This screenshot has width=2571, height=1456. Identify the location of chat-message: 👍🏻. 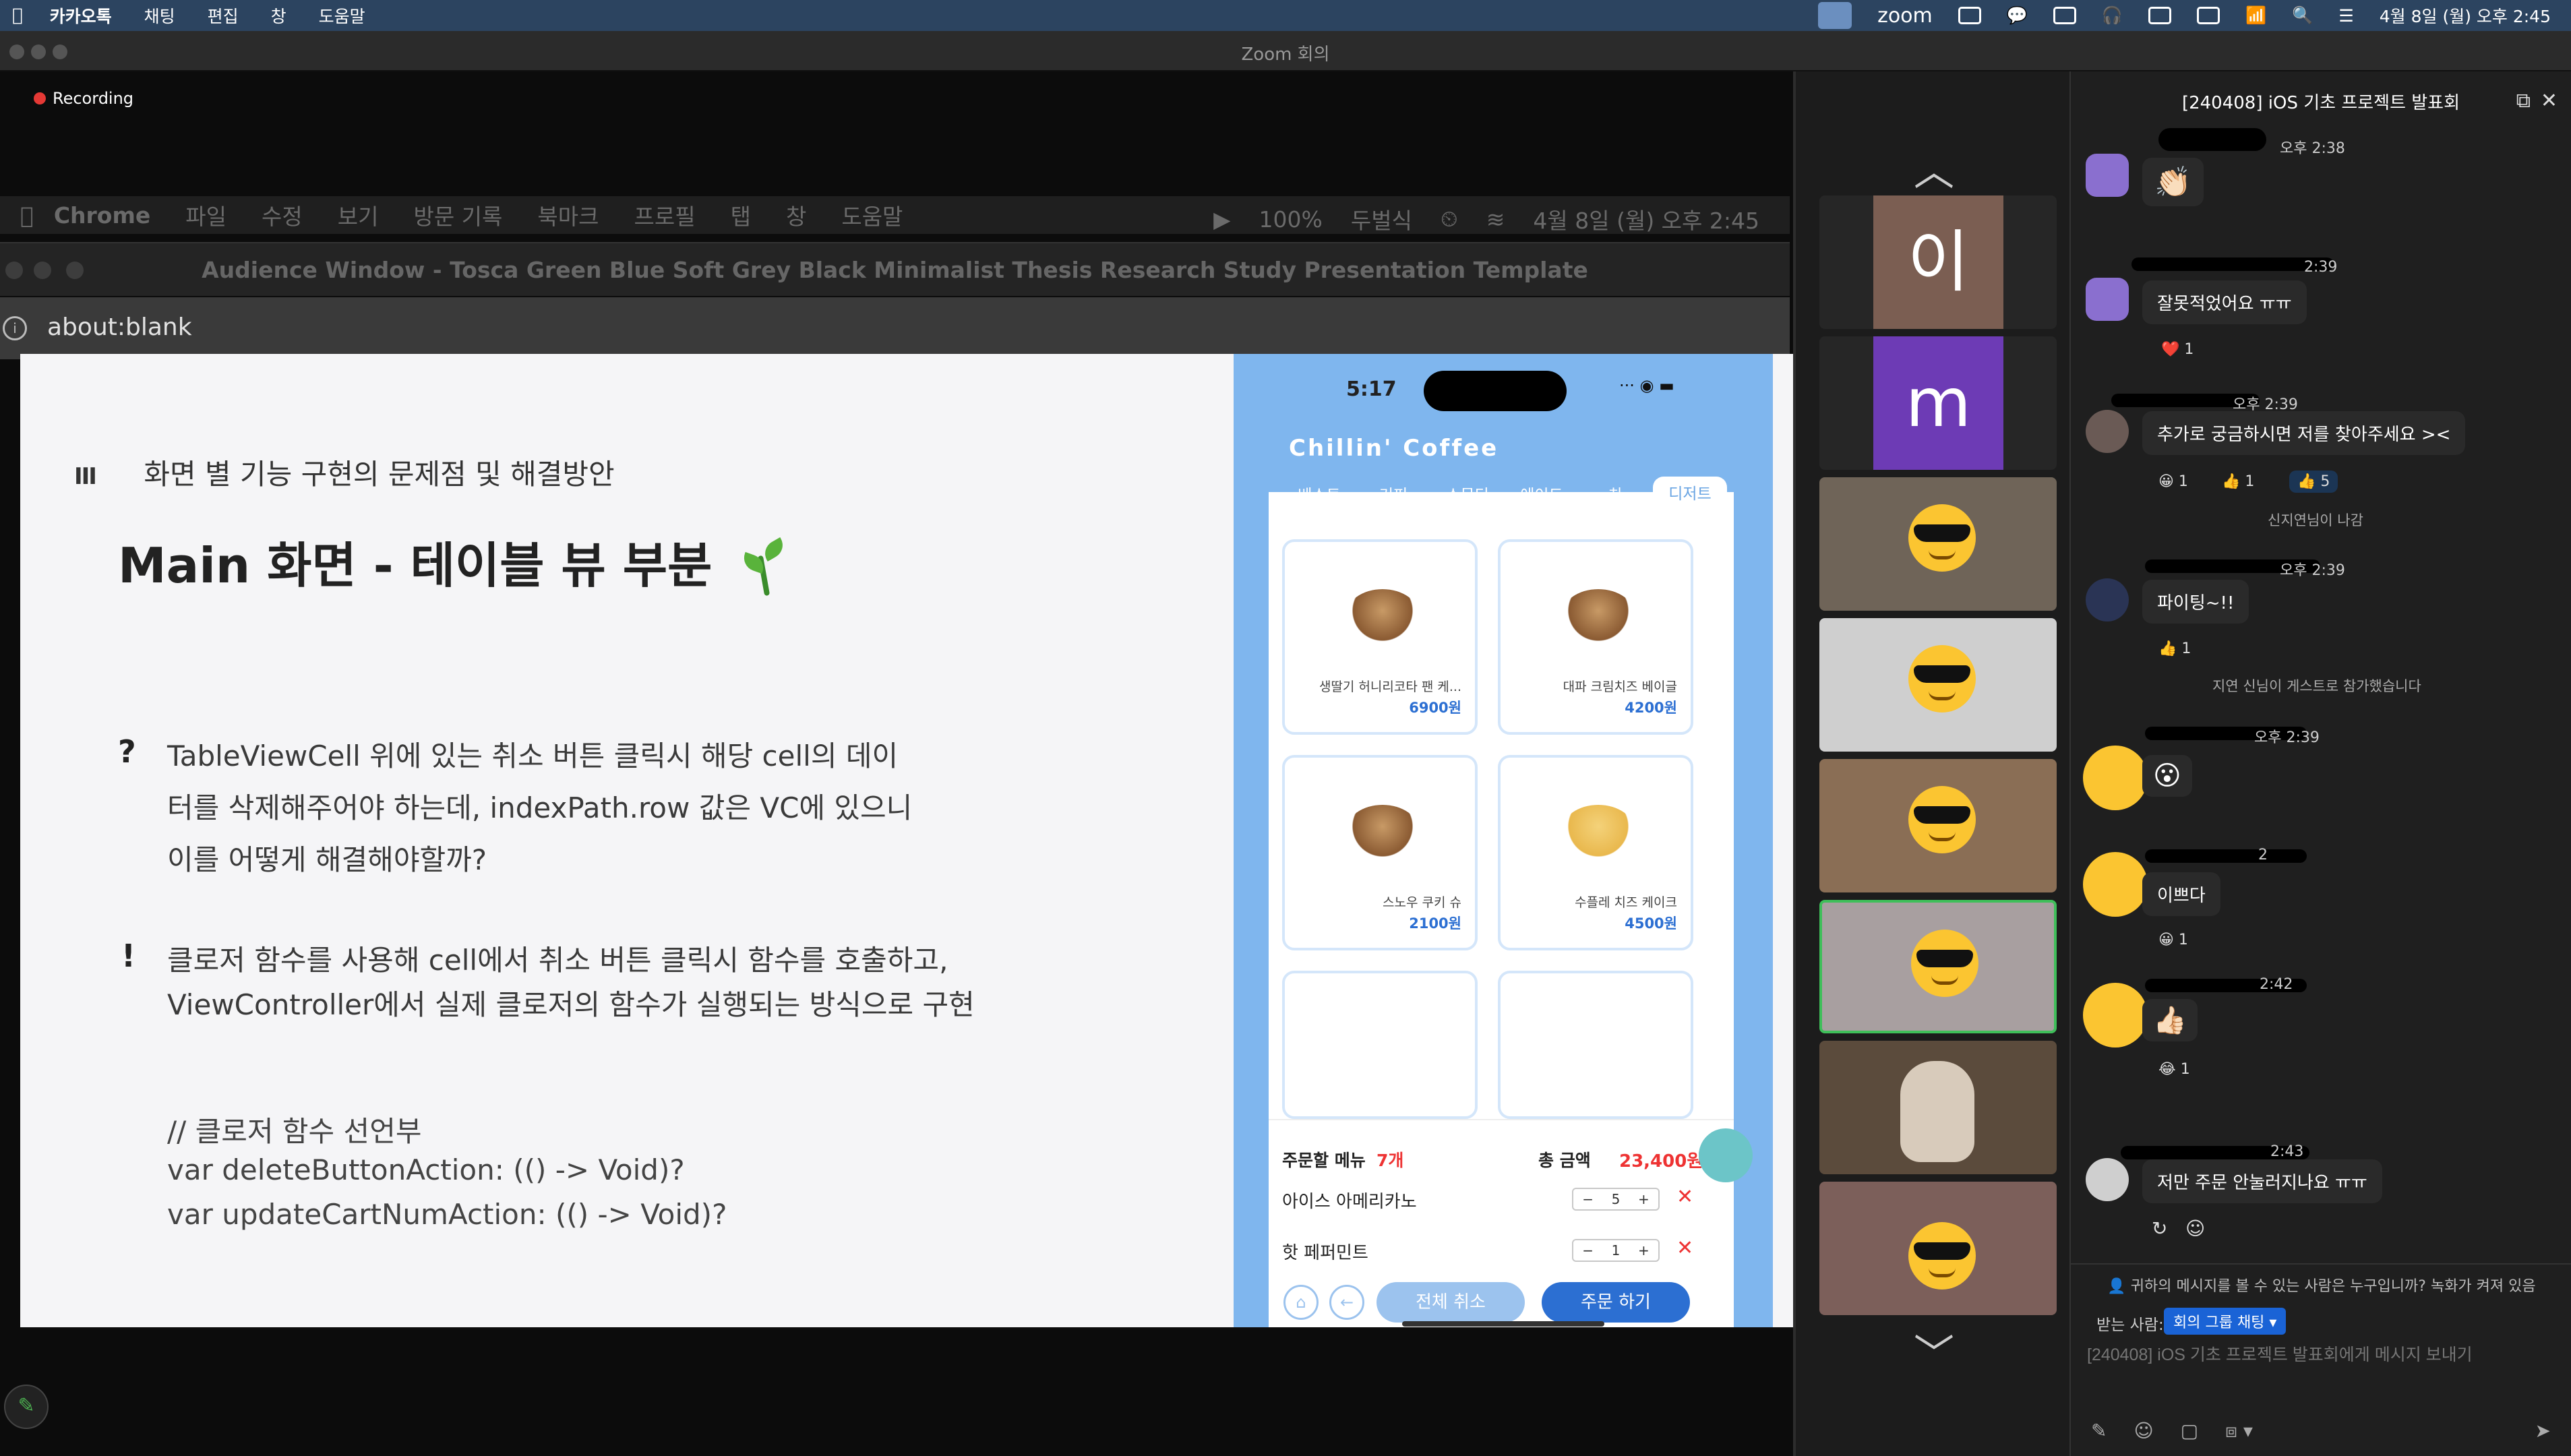
(2170, 1020).